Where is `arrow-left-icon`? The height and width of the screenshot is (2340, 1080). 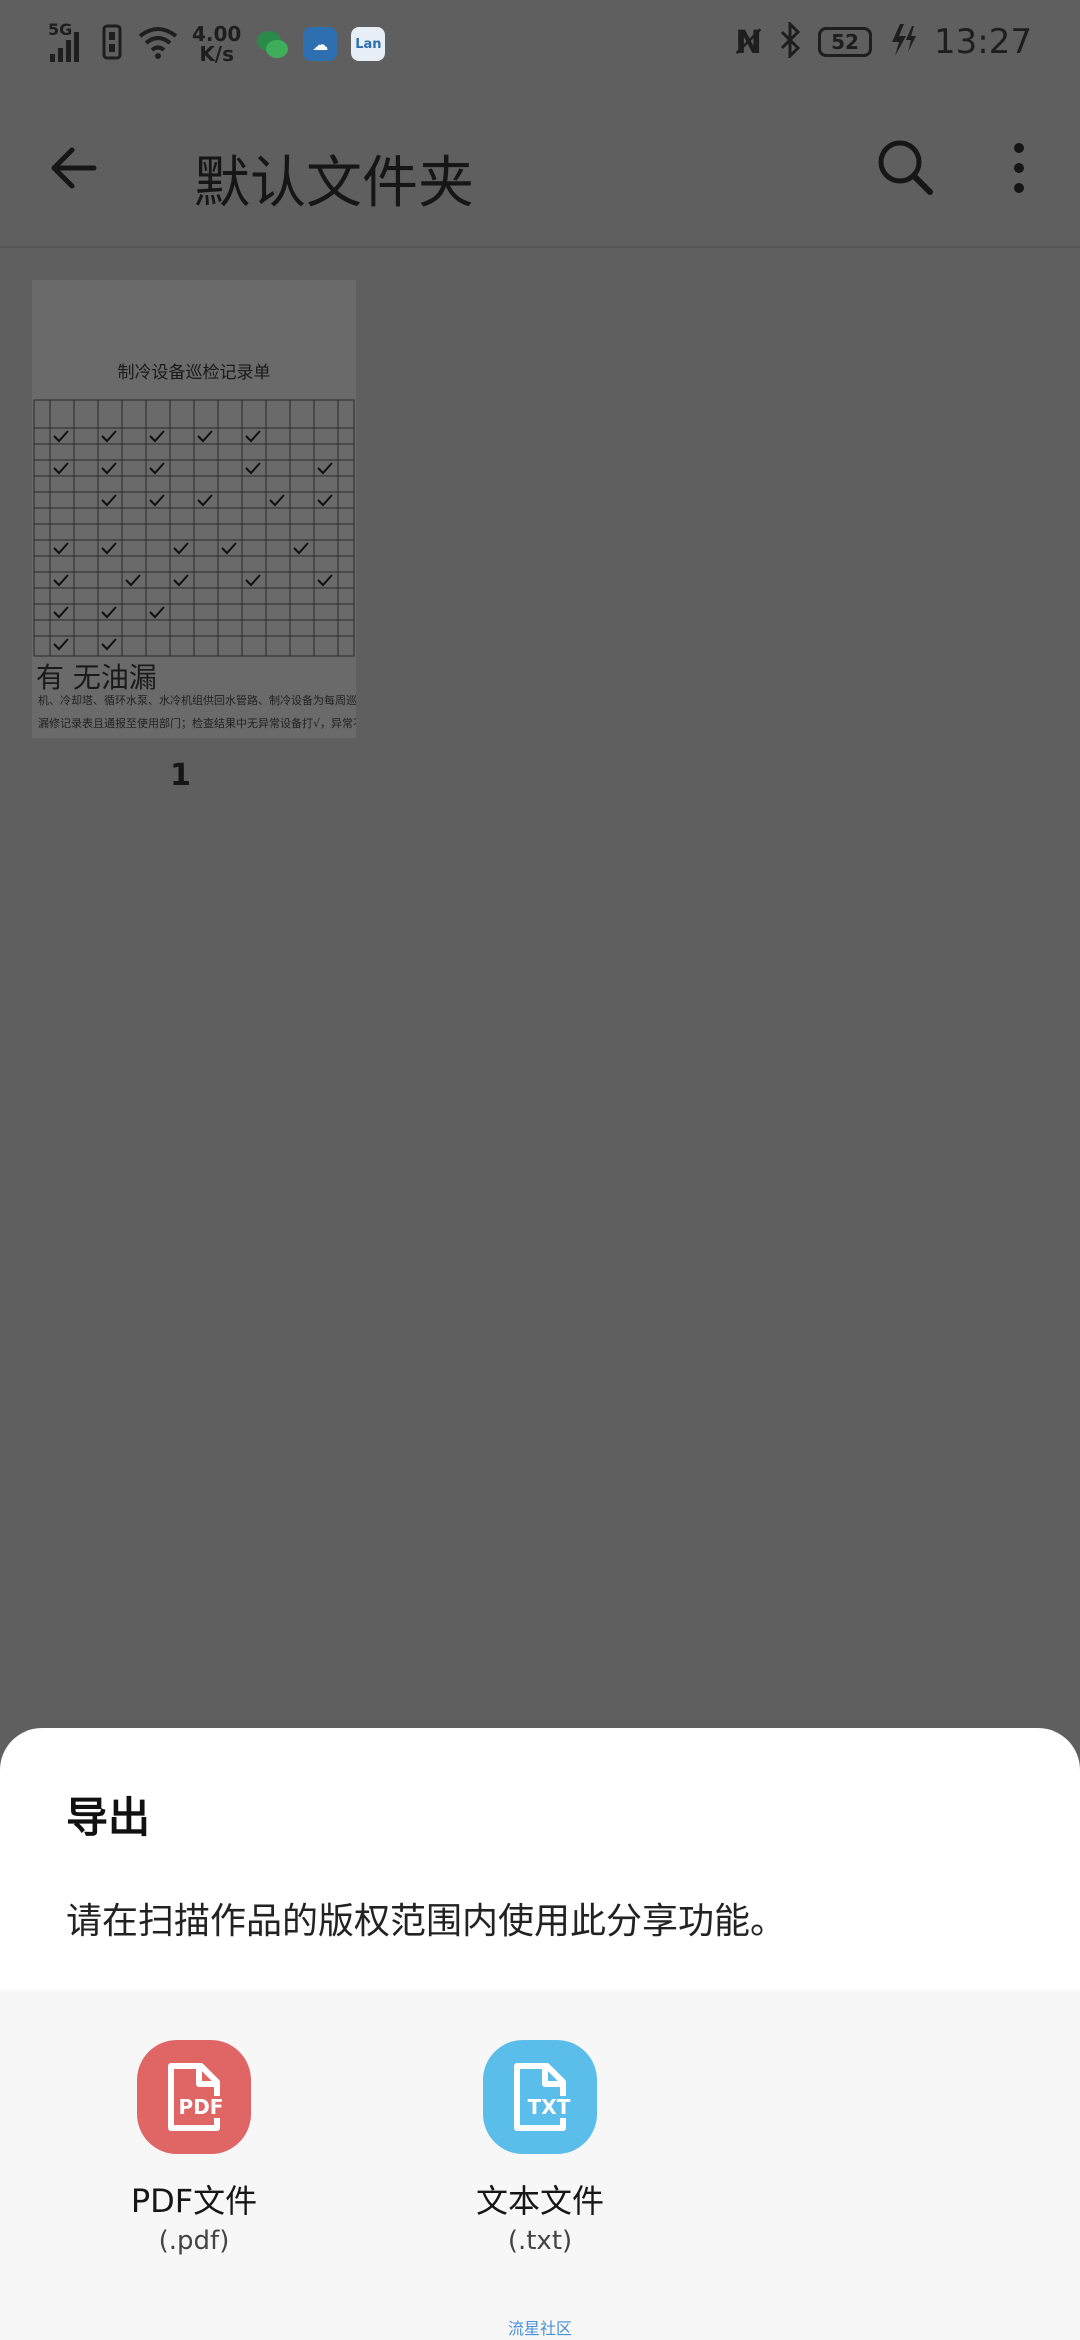 arrow-left-icon is located at coordinates (74, 168).